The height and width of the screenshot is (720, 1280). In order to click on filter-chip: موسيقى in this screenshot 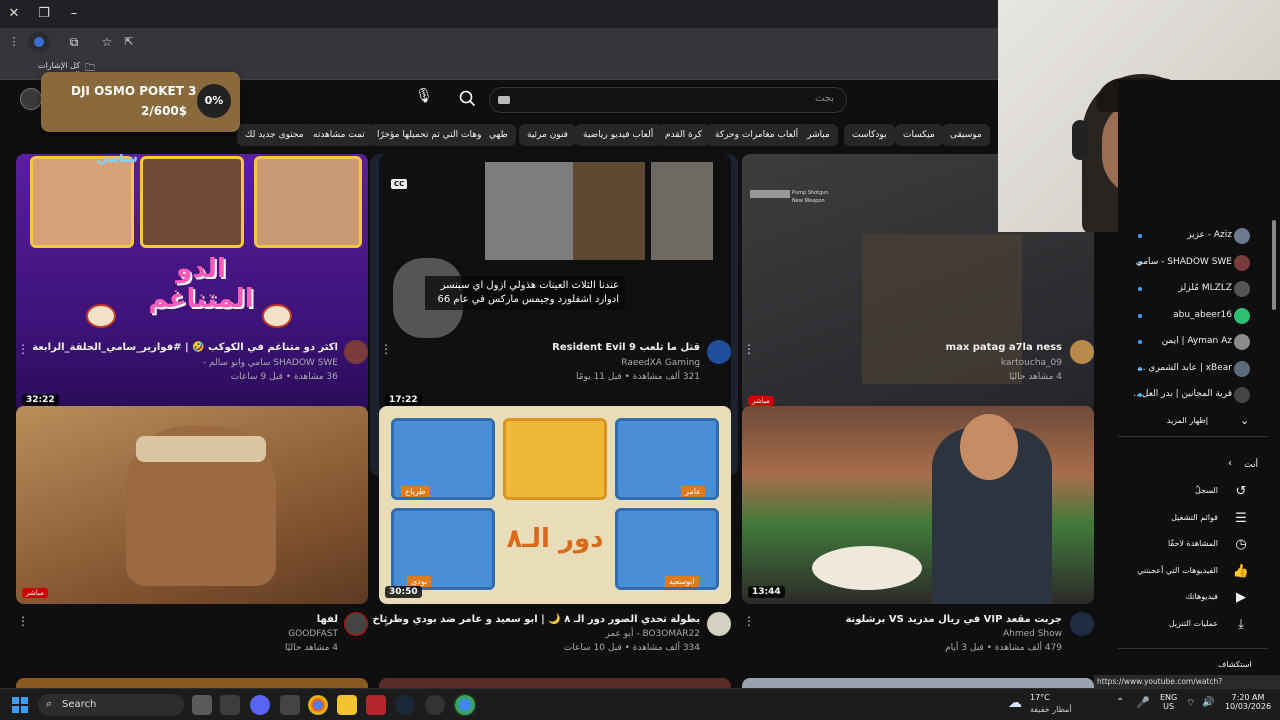, I will do `click(966, 135)`.